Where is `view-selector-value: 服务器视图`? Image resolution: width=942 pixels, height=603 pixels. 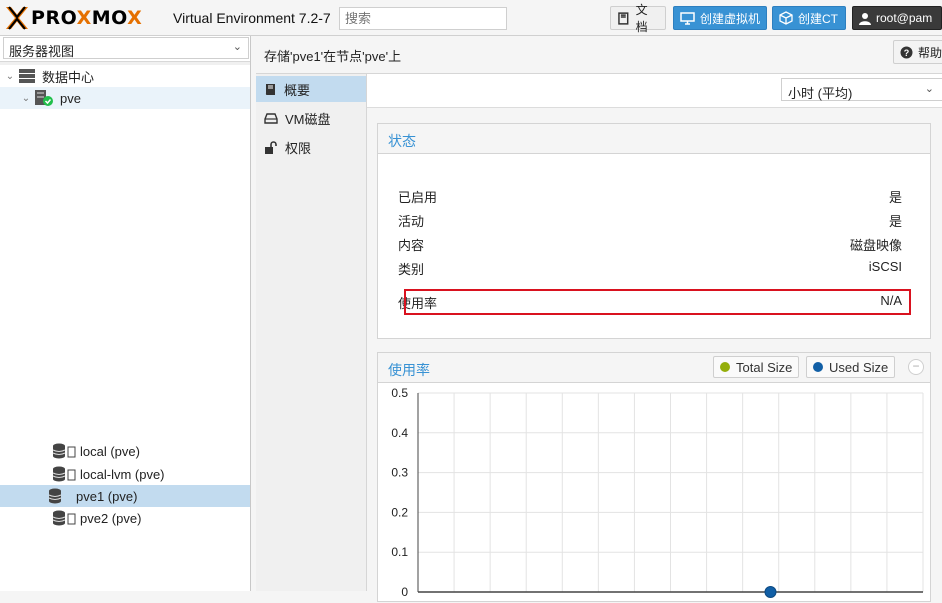
view-selector-value: 服务器视图 is located at coordinates (42, 51).